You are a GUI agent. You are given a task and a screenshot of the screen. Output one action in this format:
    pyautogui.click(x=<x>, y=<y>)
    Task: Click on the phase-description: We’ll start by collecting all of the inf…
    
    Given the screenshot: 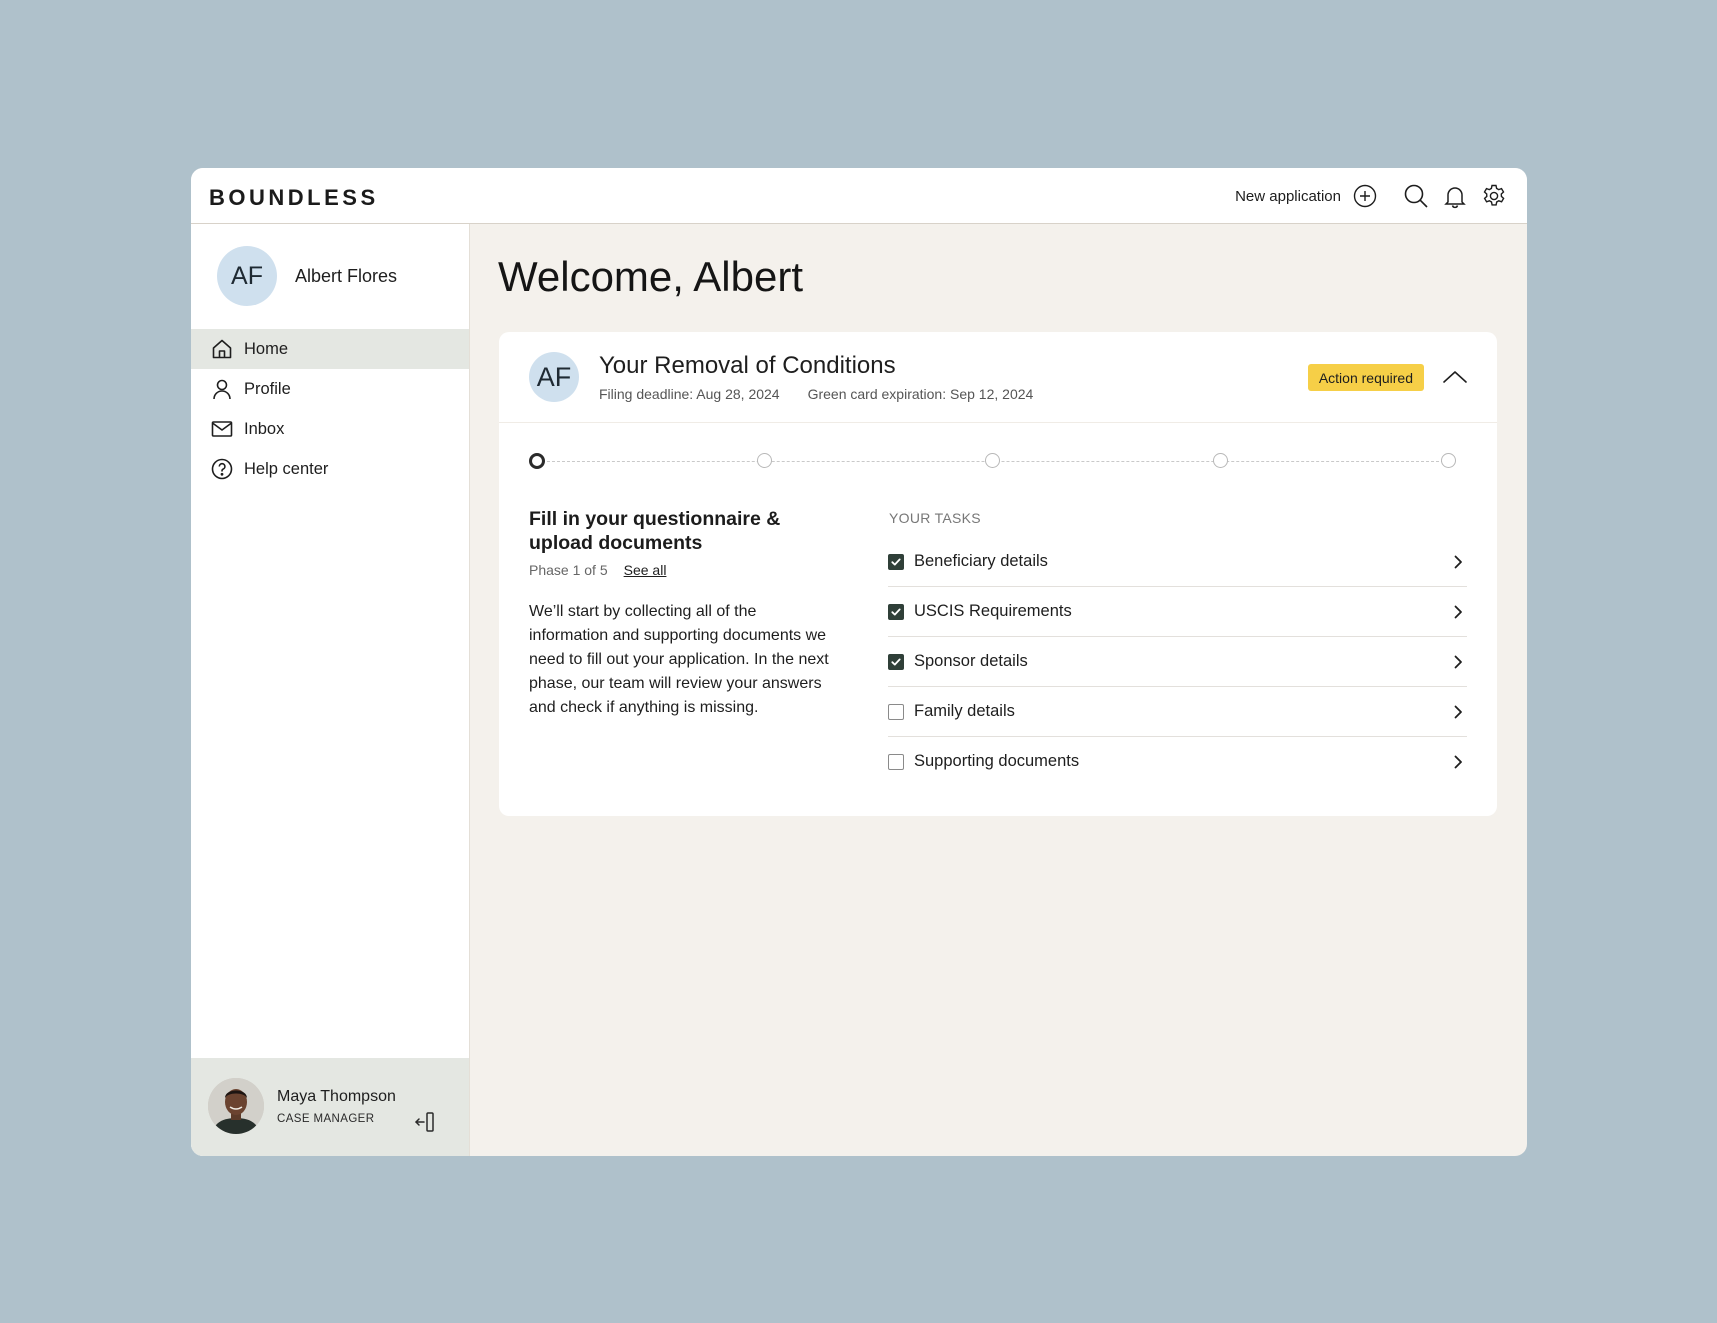 What is the action you would take?
    pyautogui.click(x=679, y=659)
    